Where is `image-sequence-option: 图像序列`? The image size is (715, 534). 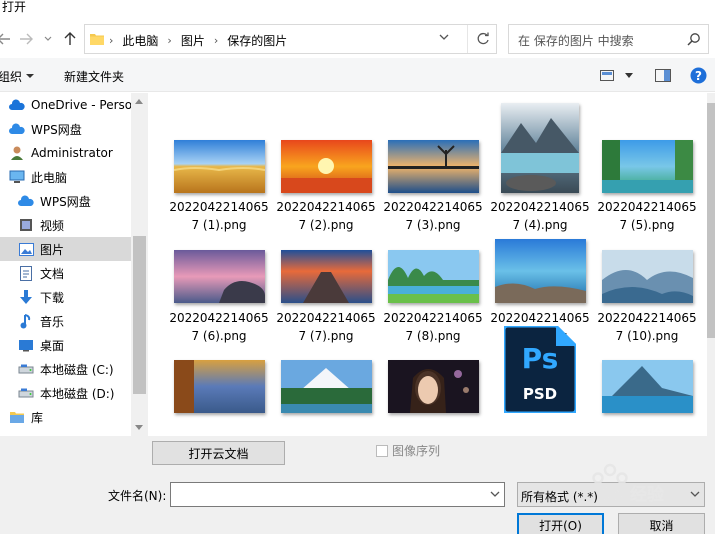 image-sequence-option: 图像序列 is located at coordinates (408, 450).